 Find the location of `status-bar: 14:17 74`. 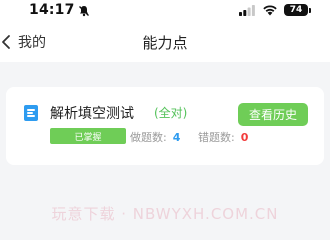

status-bar: 14:17 74 is located at coordinates (165, 11).